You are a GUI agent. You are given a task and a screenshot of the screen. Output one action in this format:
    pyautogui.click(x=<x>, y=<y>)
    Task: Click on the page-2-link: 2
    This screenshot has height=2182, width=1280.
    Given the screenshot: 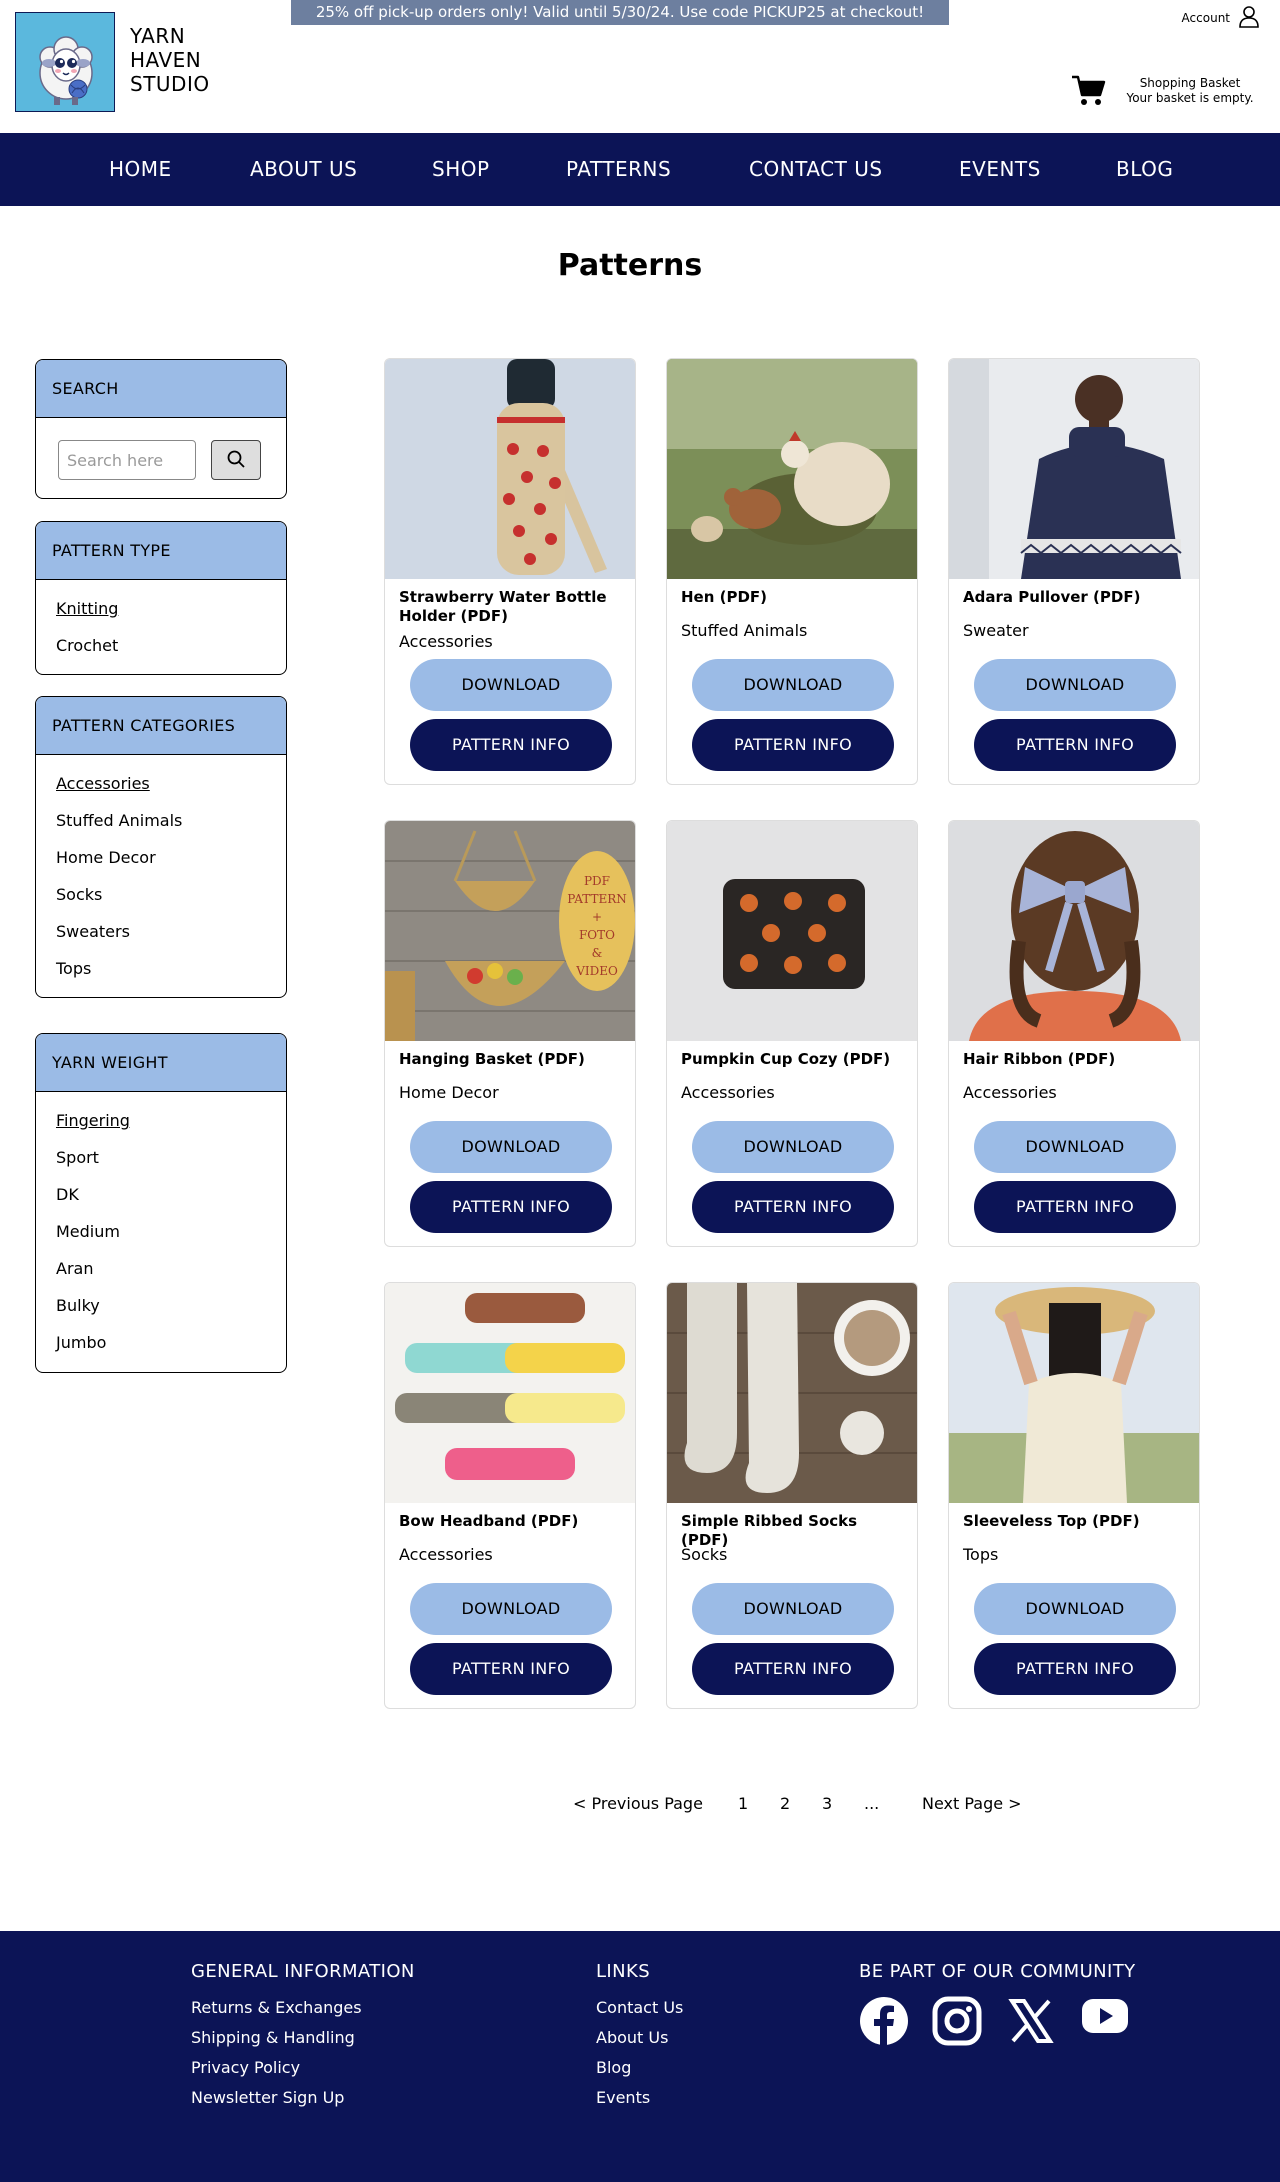 What is the action you would take?
    pyautogui.click(x=785, y=1804)
    